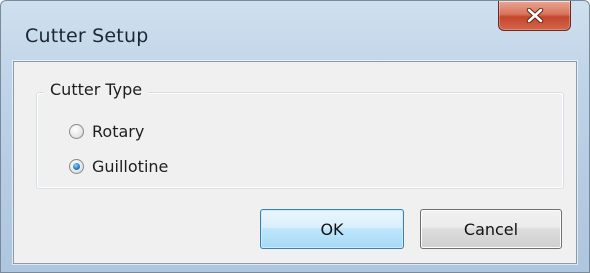 The image size is (590, 273). I want to click on window-title: Cutter Setup, so click(87, 36).